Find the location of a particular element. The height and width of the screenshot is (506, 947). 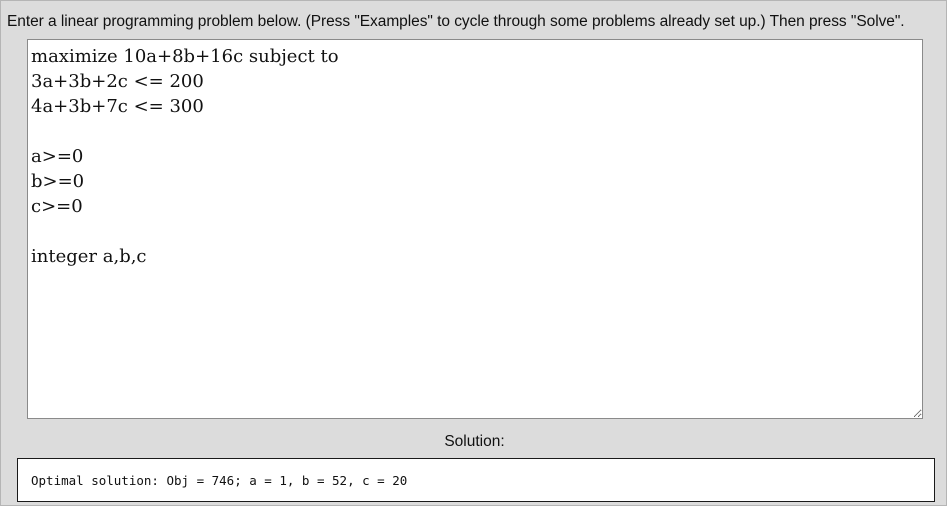

solution-label: Solution: is located at coordinates (474, 441).